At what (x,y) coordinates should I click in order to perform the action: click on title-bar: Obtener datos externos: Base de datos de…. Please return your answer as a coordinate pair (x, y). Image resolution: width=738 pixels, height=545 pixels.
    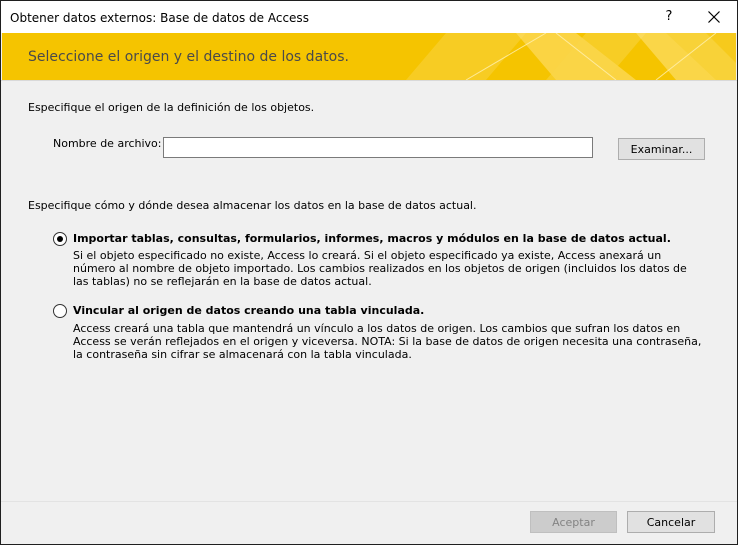
    Looking at the image, I should click on (369, 17).